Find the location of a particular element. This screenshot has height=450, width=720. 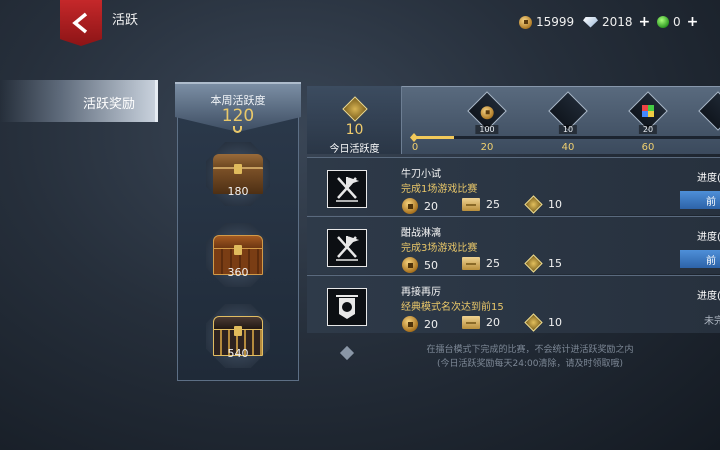

task-description: 完成3场游戏比赛 is located at coordinates (439, 248).